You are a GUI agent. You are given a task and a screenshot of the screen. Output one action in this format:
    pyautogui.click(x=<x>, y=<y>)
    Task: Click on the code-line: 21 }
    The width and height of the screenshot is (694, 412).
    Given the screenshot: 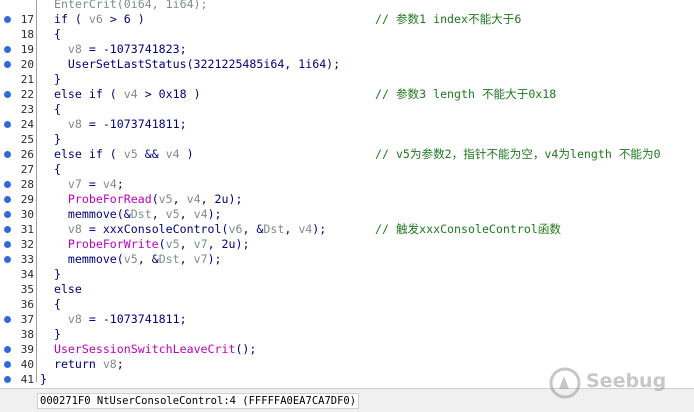 What is the action you would take?
    pyautogui.click(x=347, y=79)
    